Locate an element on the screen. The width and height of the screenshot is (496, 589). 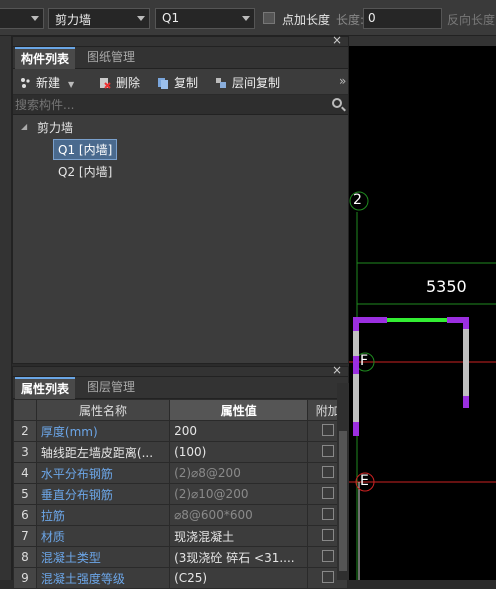
row-number: 8 is located at coordinates (25, 557).